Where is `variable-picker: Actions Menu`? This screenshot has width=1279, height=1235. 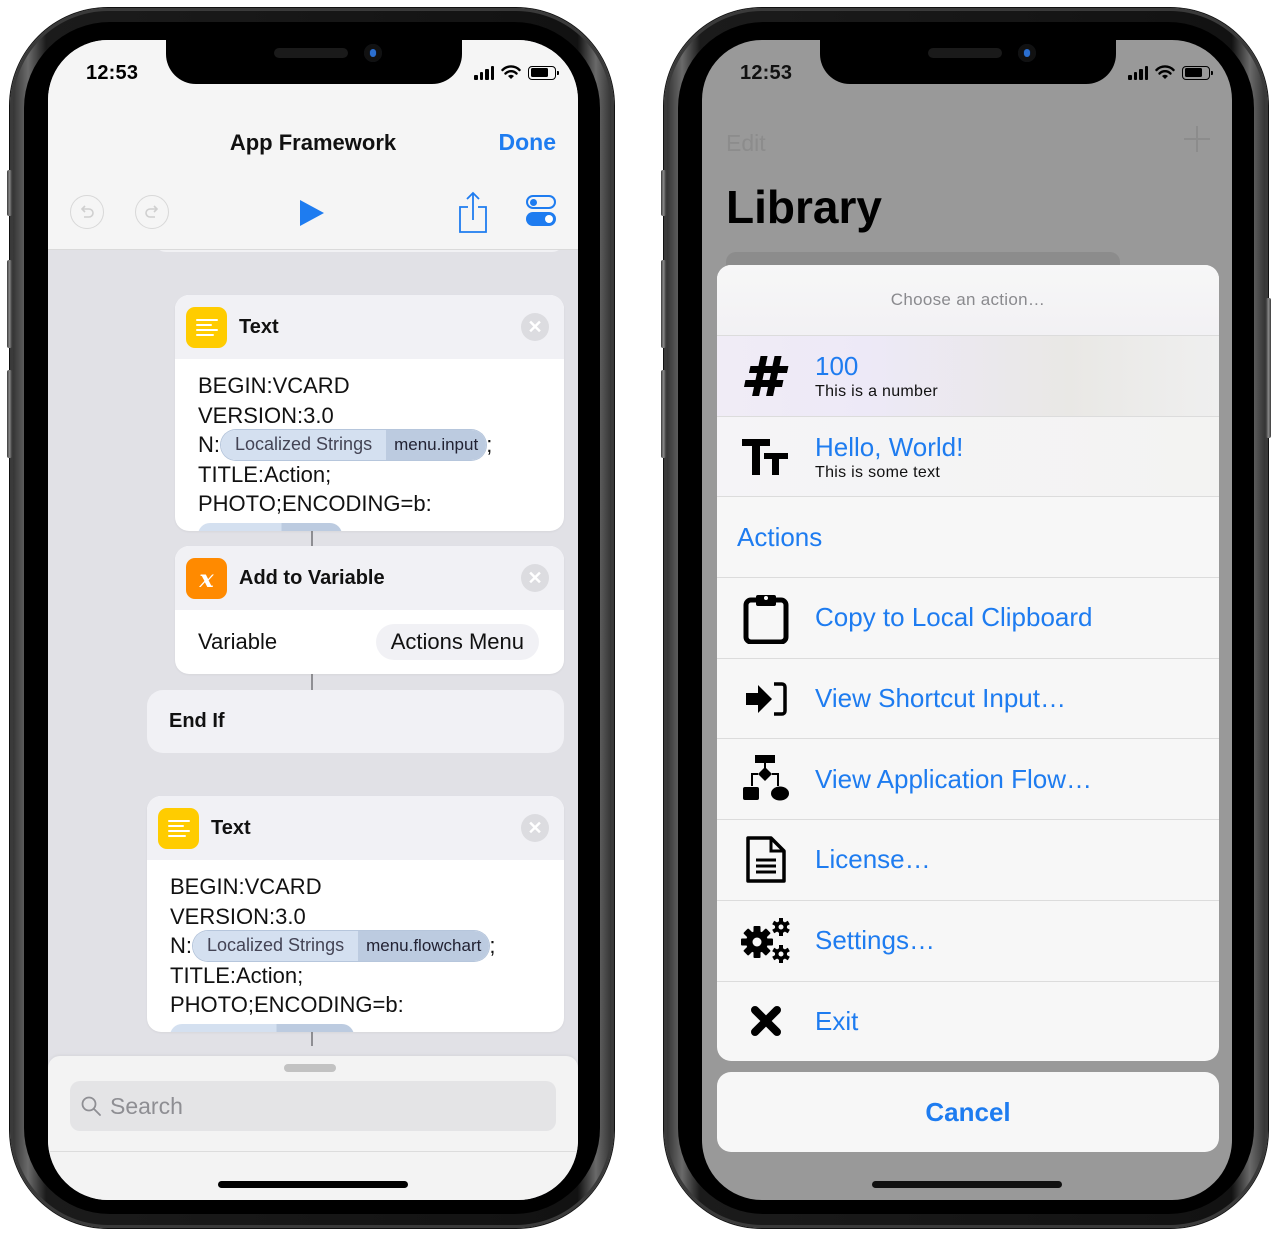 variable-picker: Actions Menu is located at coordinates (457, 642).